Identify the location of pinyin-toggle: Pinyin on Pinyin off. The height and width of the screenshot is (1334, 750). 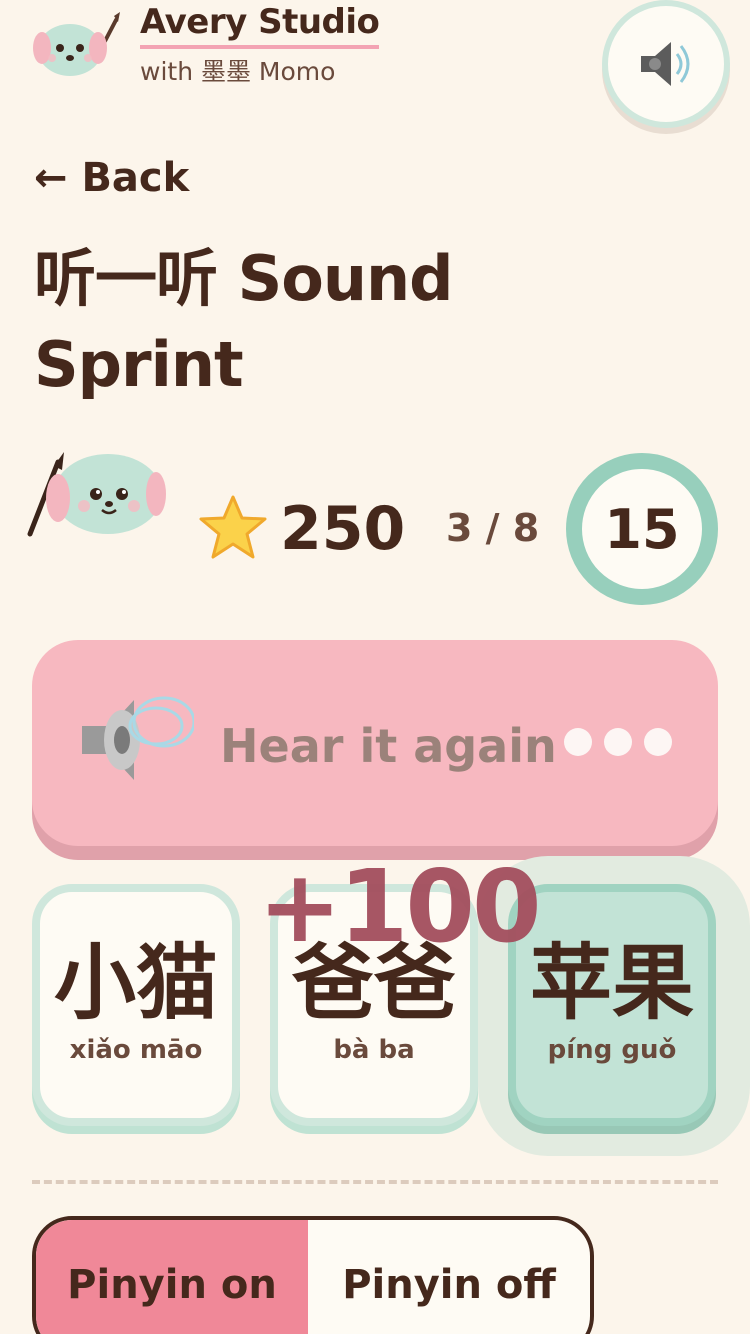
(313, 1275).